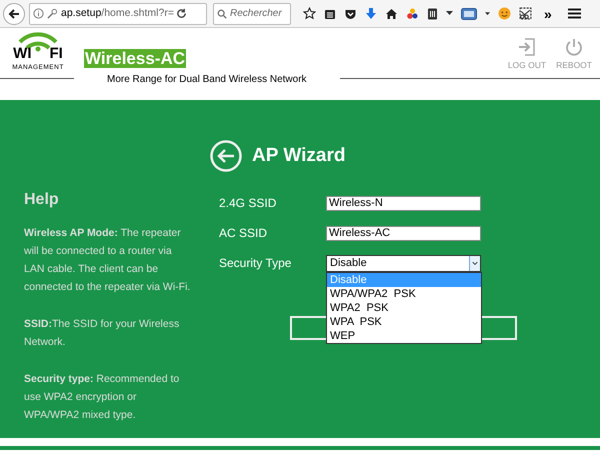 This screenshot has width=600, height=452. What do you see at coordinates (527, 47) in the screenshot?
I see `logout-icon` at bounding box center [527, 47].